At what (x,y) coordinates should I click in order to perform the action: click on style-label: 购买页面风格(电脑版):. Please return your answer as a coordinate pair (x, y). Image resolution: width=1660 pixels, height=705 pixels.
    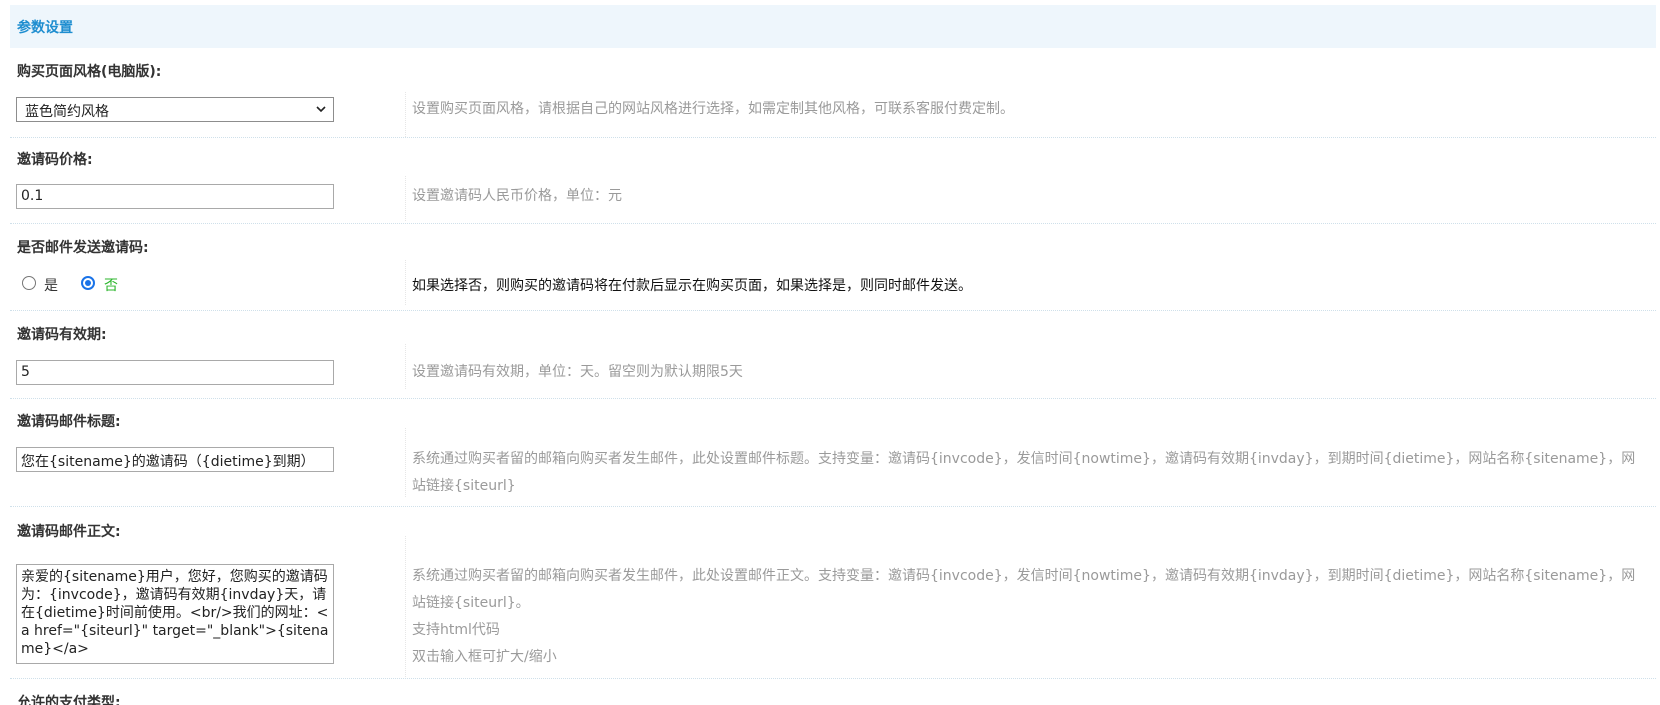
    Looking at the image, I should click on (89, 72).